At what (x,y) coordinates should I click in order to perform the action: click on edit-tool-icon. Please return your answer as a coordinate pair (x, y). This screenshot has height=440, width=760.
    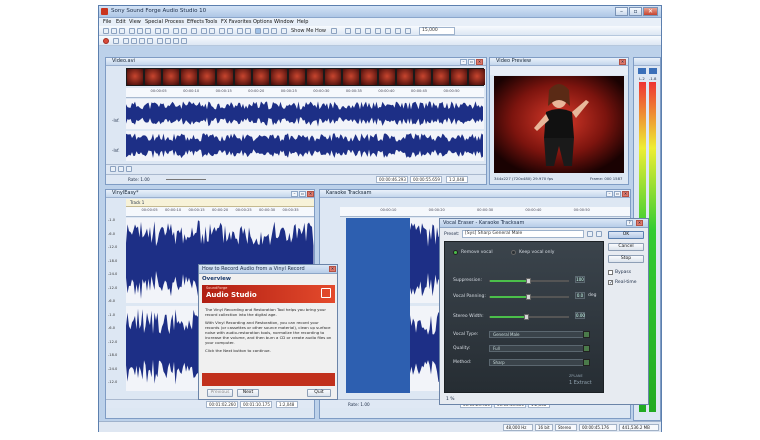
    Looking at the image, I should click on (258, 31).